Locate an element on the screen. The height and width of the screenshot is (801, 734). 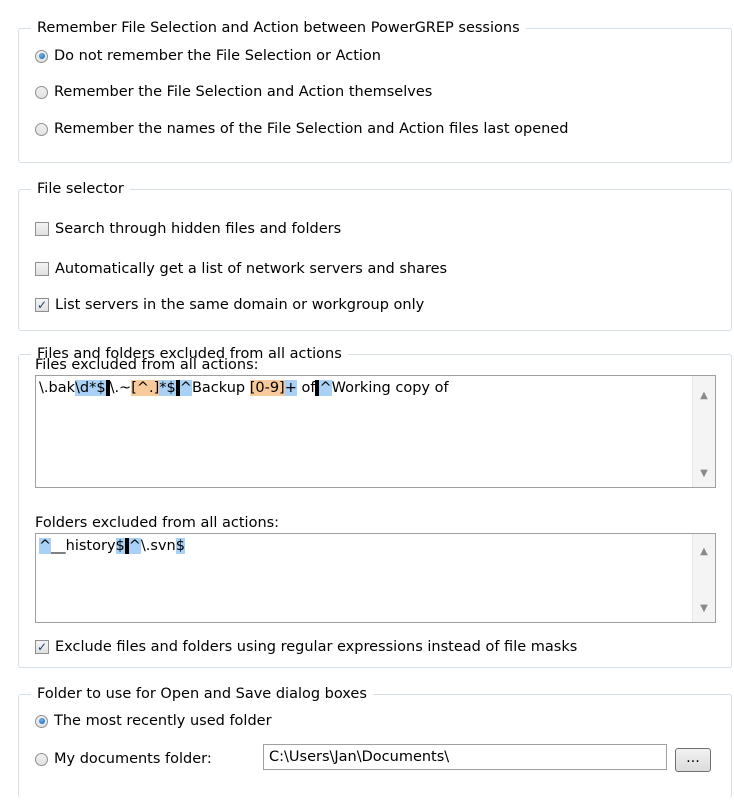
regex-token: [0-9] is located at coordinates (267, 388).